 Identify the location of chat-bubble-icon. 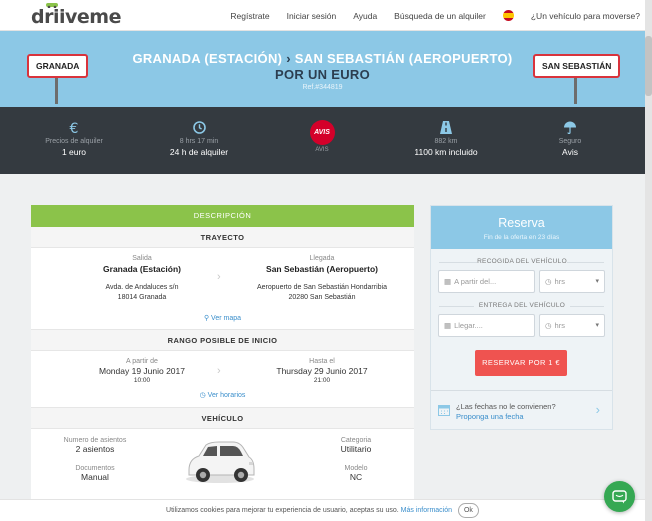
(619, 496).